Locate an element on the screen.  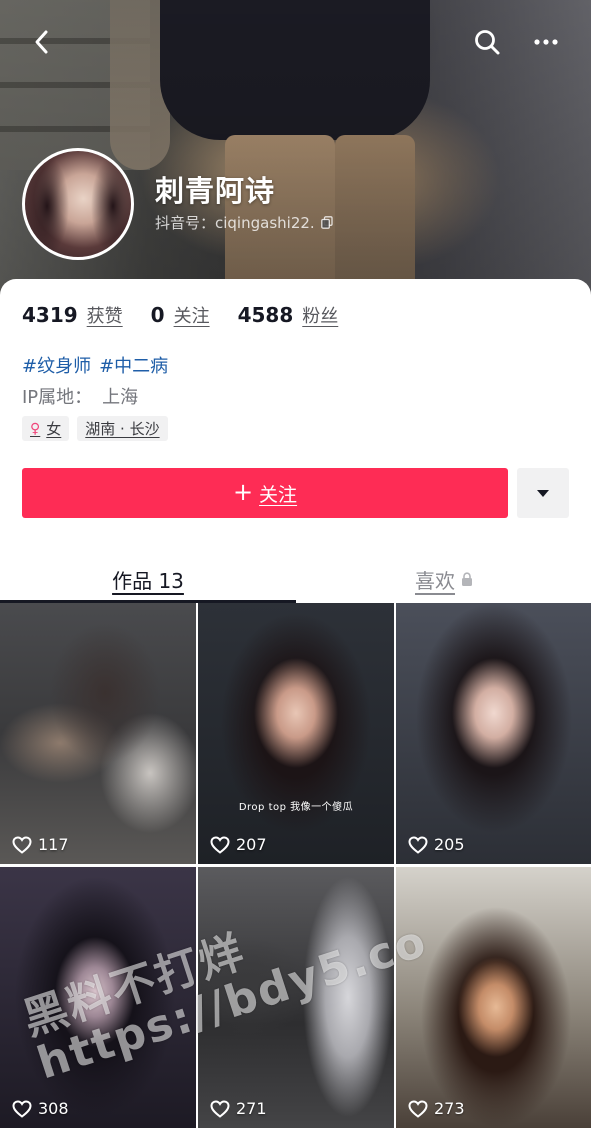
video-likes: 117 is located at coordinates (40, 844).